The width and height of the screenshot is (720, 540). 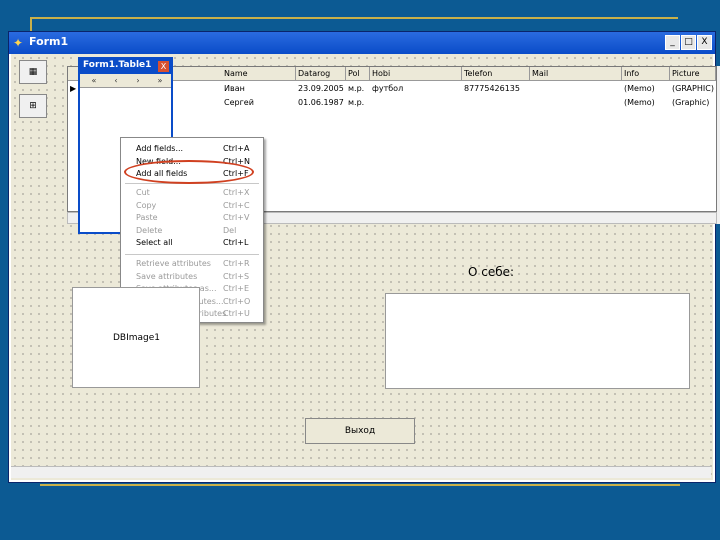 What do you see at coordinates (192, 254) in the screenshot?
I see `menu-separator` at bounding box center [192, 254].